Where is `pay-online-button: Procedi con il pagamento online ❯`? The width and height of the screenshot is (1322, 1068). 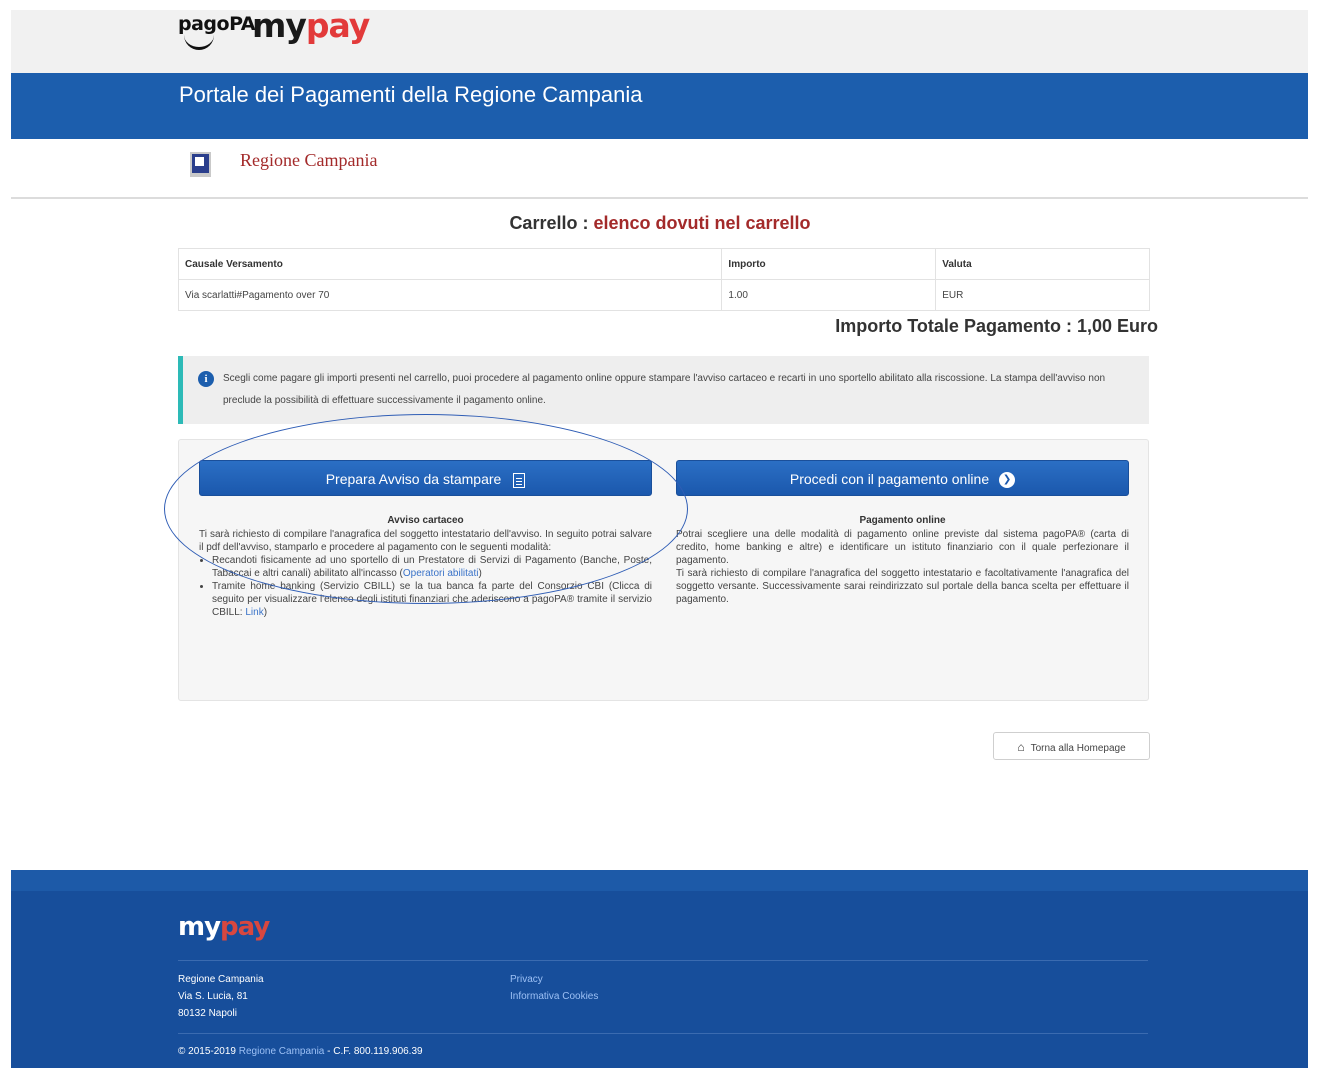 pay-online-button: Procedi con il pagamento online ❯ is located at coordinates (902, 478).